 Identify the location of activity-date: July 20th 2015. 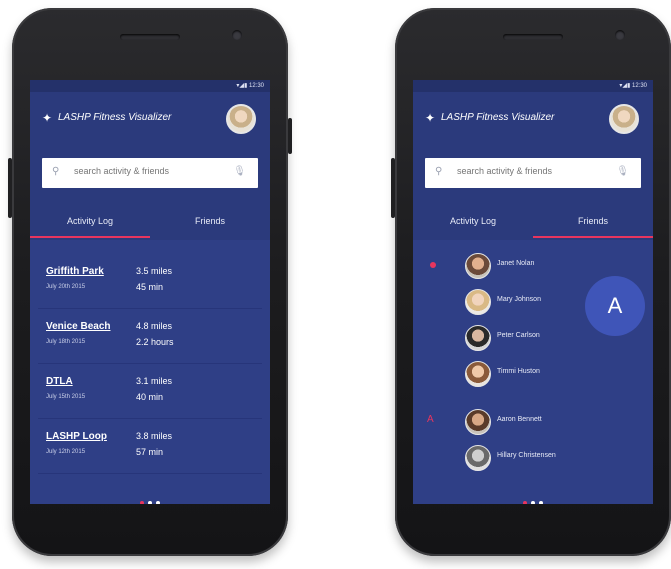
(66, 287).